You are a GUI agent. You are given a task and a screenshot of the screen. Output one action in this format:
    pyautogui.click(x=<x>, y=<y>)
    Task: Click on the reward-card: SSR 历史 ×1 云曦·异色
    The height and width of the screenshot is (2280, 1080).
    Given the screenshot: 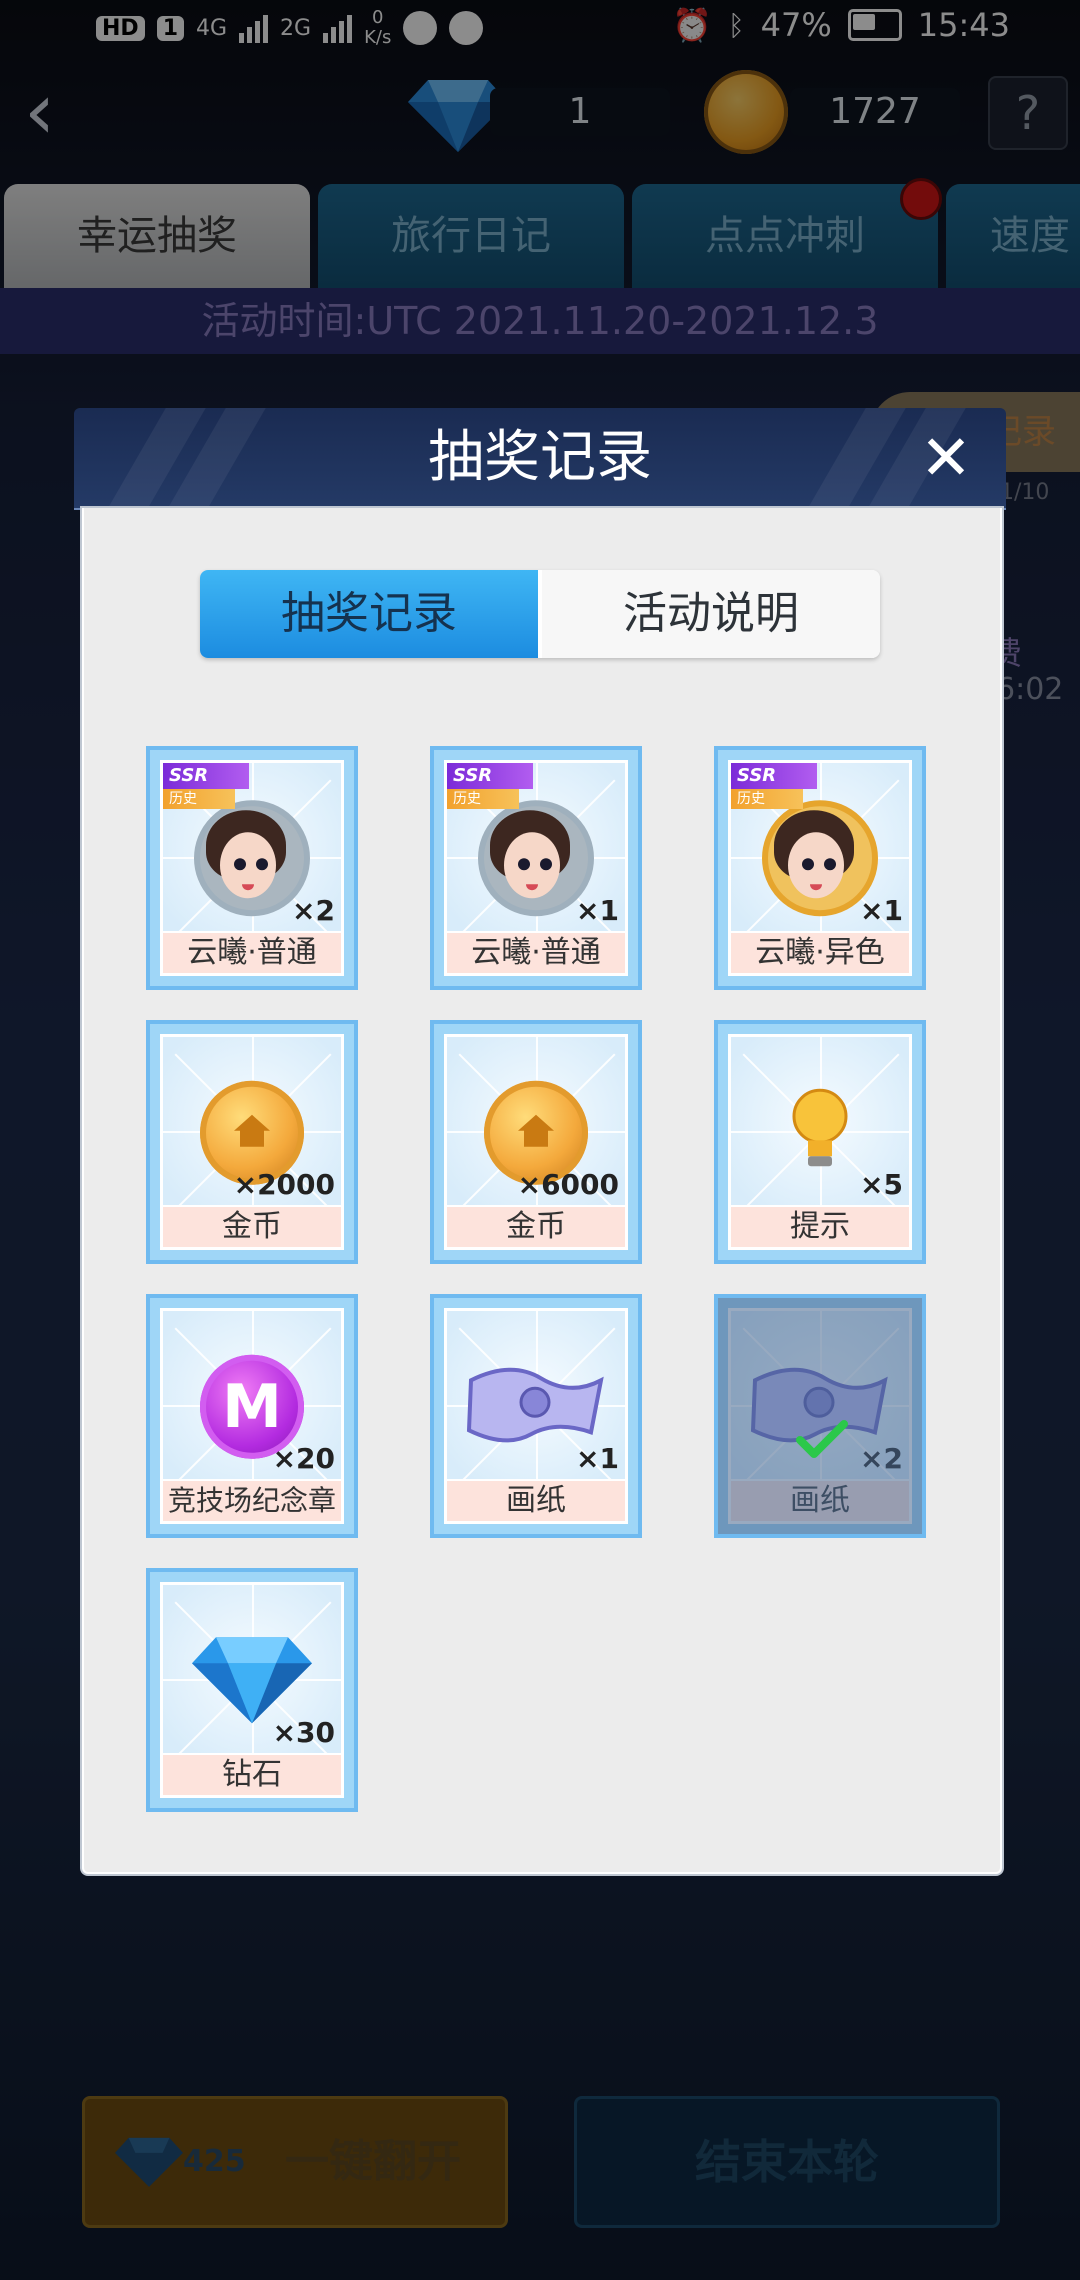 What is the action you would take?
    pyautogui.click(x=820, y=868)
    